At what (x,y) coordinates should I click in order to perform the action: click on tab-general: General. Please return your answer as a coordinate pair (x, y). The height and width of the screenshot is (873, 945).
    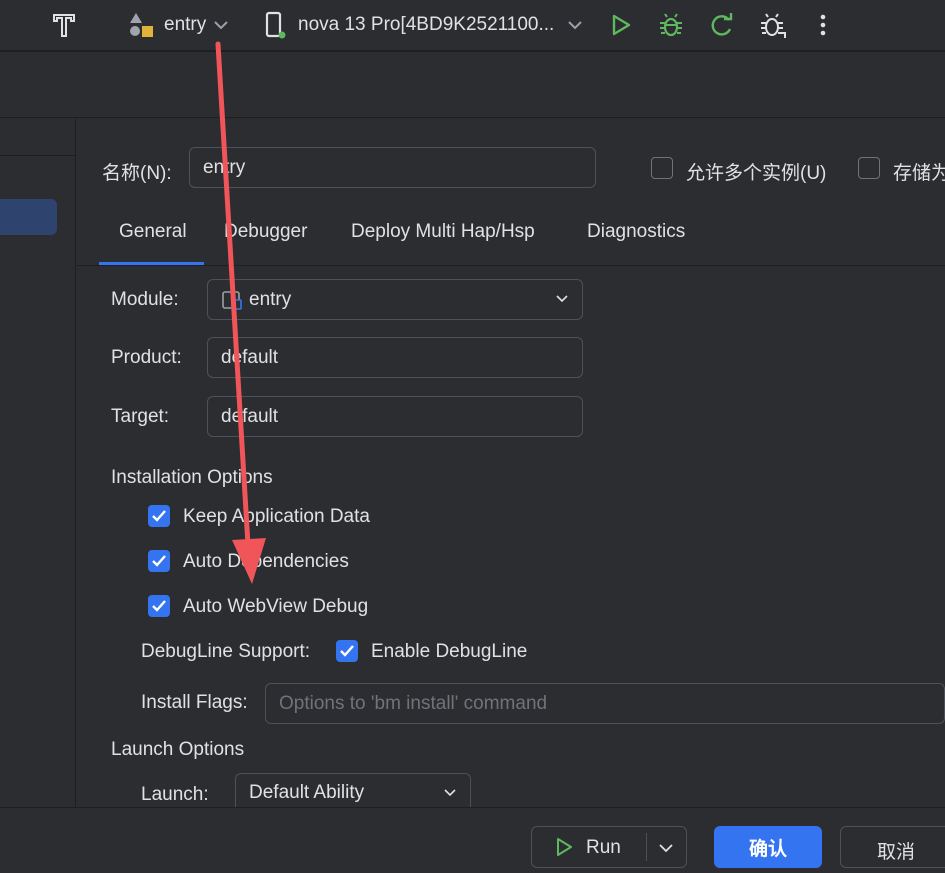
    Looking at the image, I should click on (153, 232).